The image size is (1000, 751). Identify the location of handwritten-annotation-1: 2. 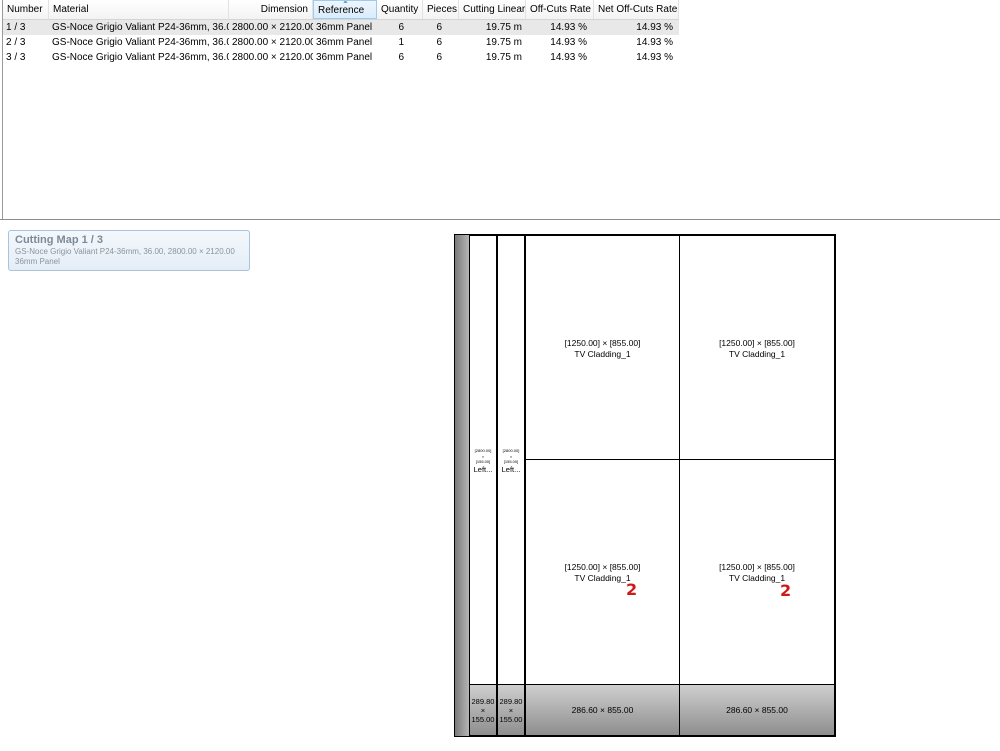
(632, 589).